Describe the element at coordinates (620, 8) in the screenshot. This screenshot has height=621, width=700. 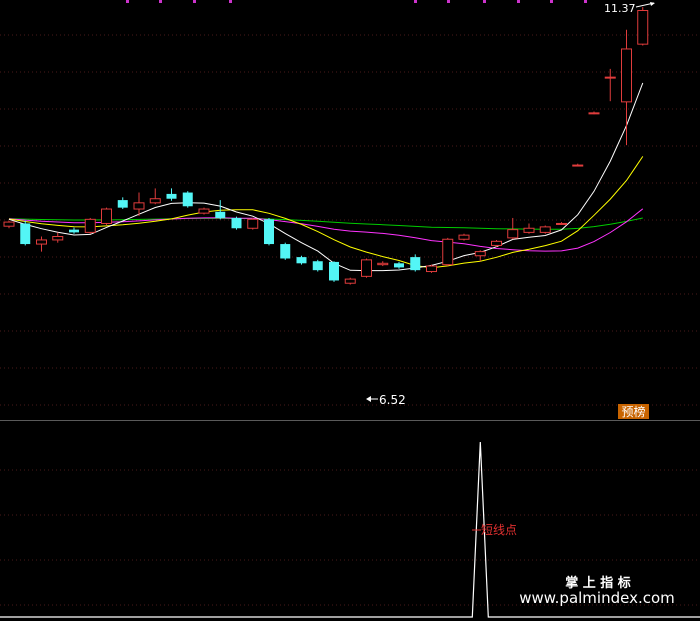
I see `high-price-label: 11.37` at that location.